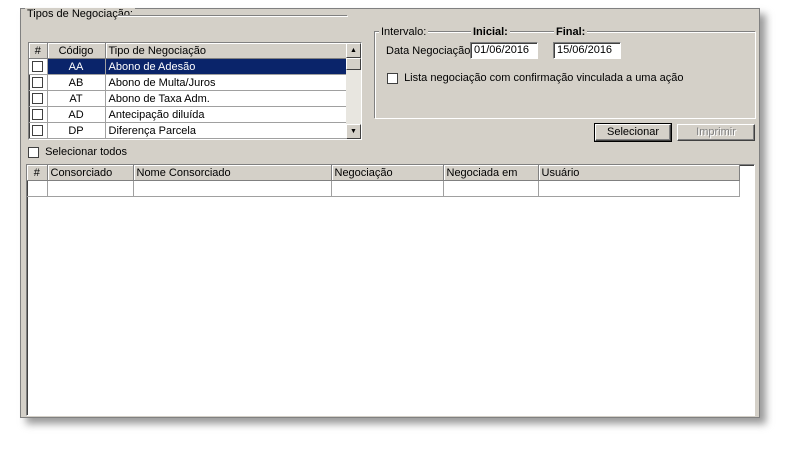 This screenshot has width=803, height=463. Describe the element at coordinates (383, 188) in the screenshot. I see `table-row` at that location.